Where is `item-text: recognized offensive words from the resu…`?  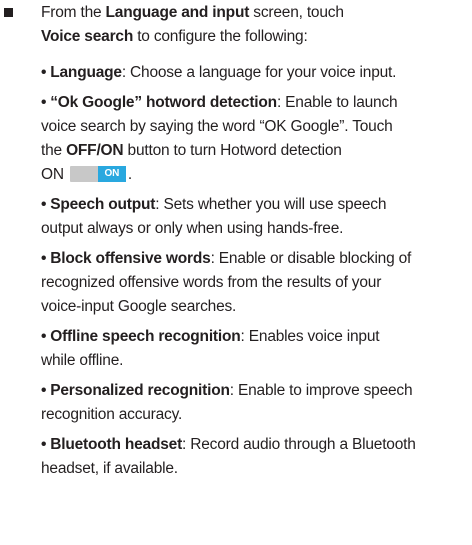 item-text: recognized offensive words from the resu… is located at coordinates (211, 282).